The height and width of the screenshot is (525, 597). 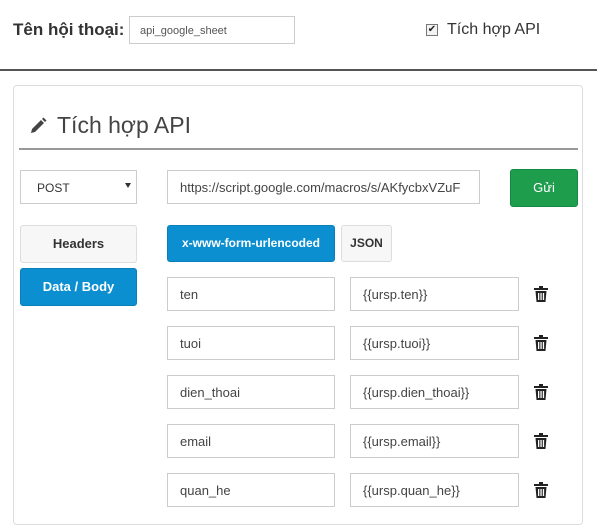 I want to click on api-integration-checkbox: ✔, so click(x=432, y=30).